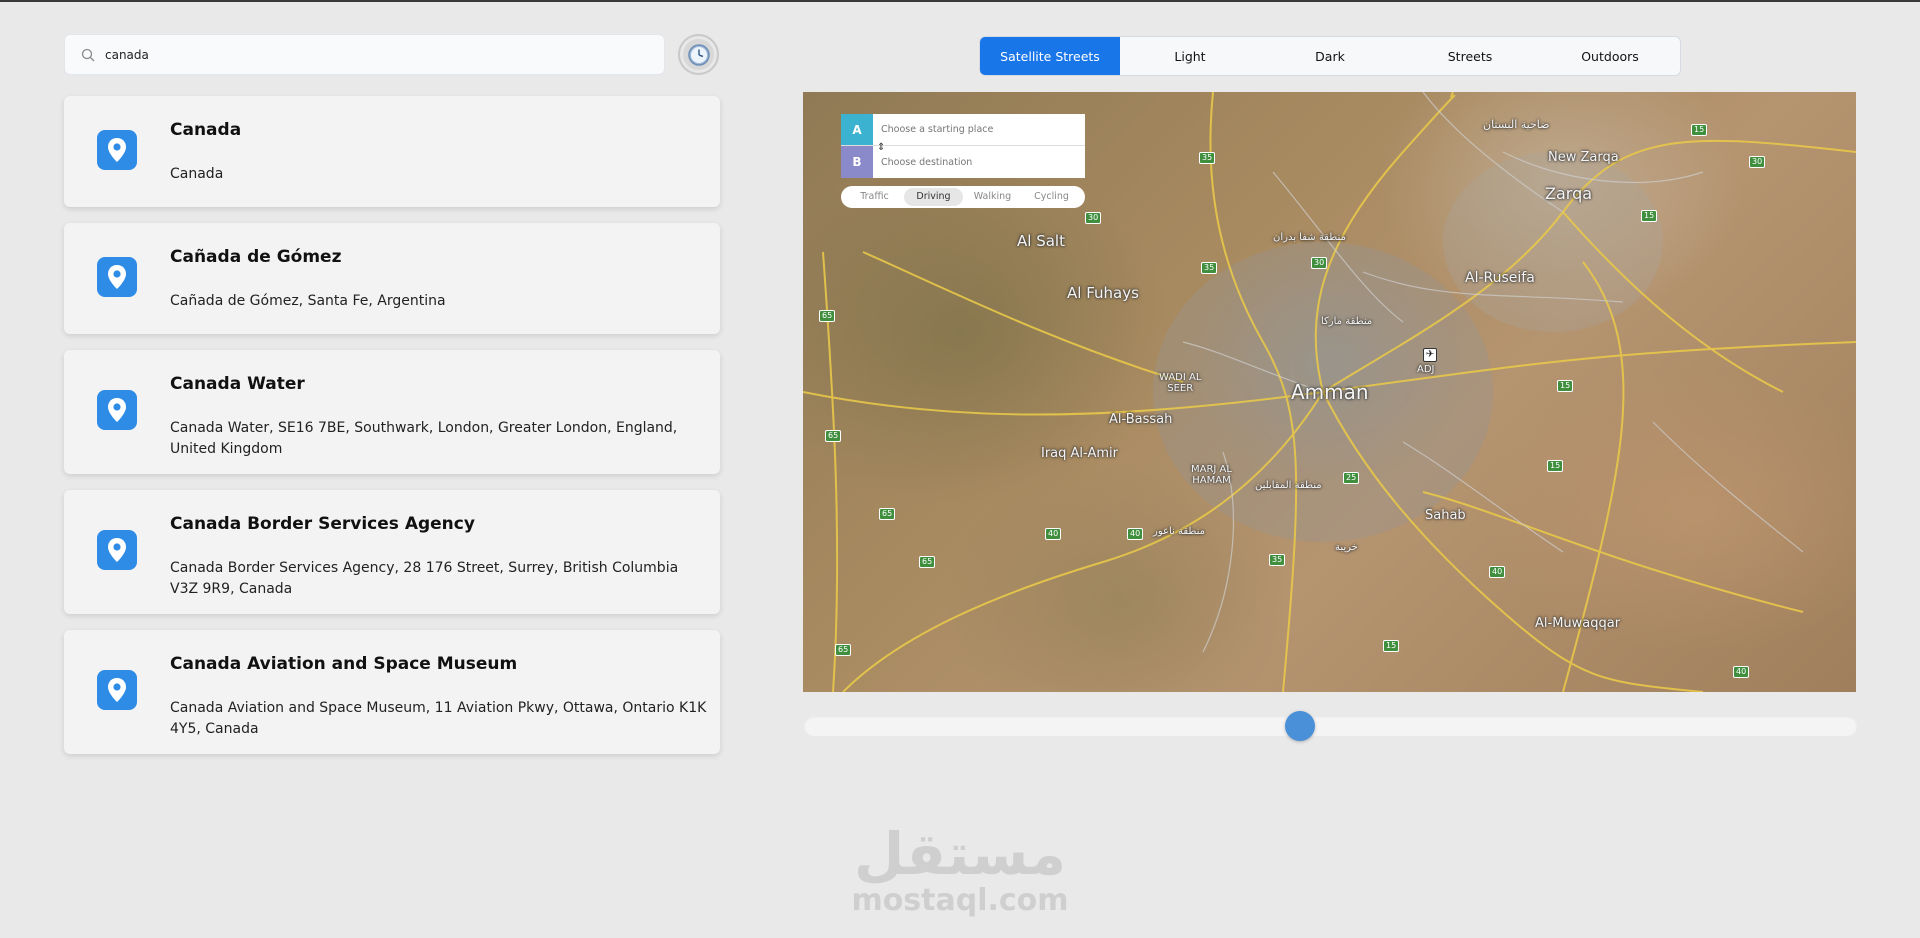  What do you see at coordinates (1190, 56) in the screenshot?
I see `tab-light: Light` at bounding box center [1190, 56].